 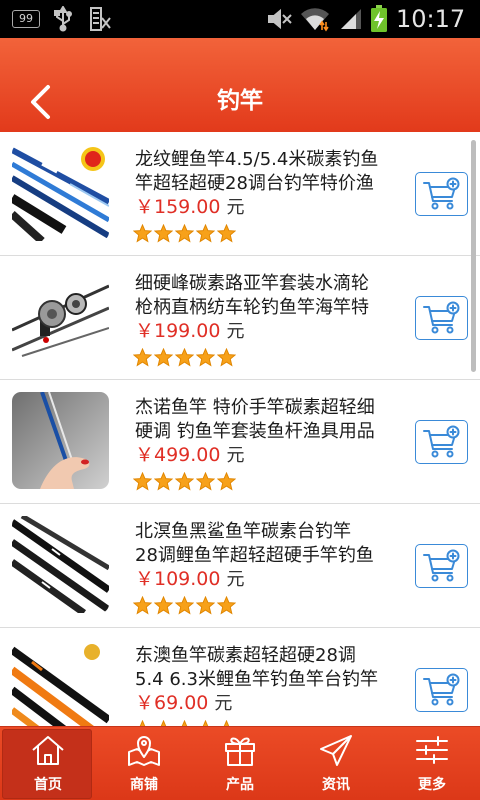 I want to click on product-title-line: 细硬峰碳素路亚竿套装水滴轮, so click(x=266, y=284).